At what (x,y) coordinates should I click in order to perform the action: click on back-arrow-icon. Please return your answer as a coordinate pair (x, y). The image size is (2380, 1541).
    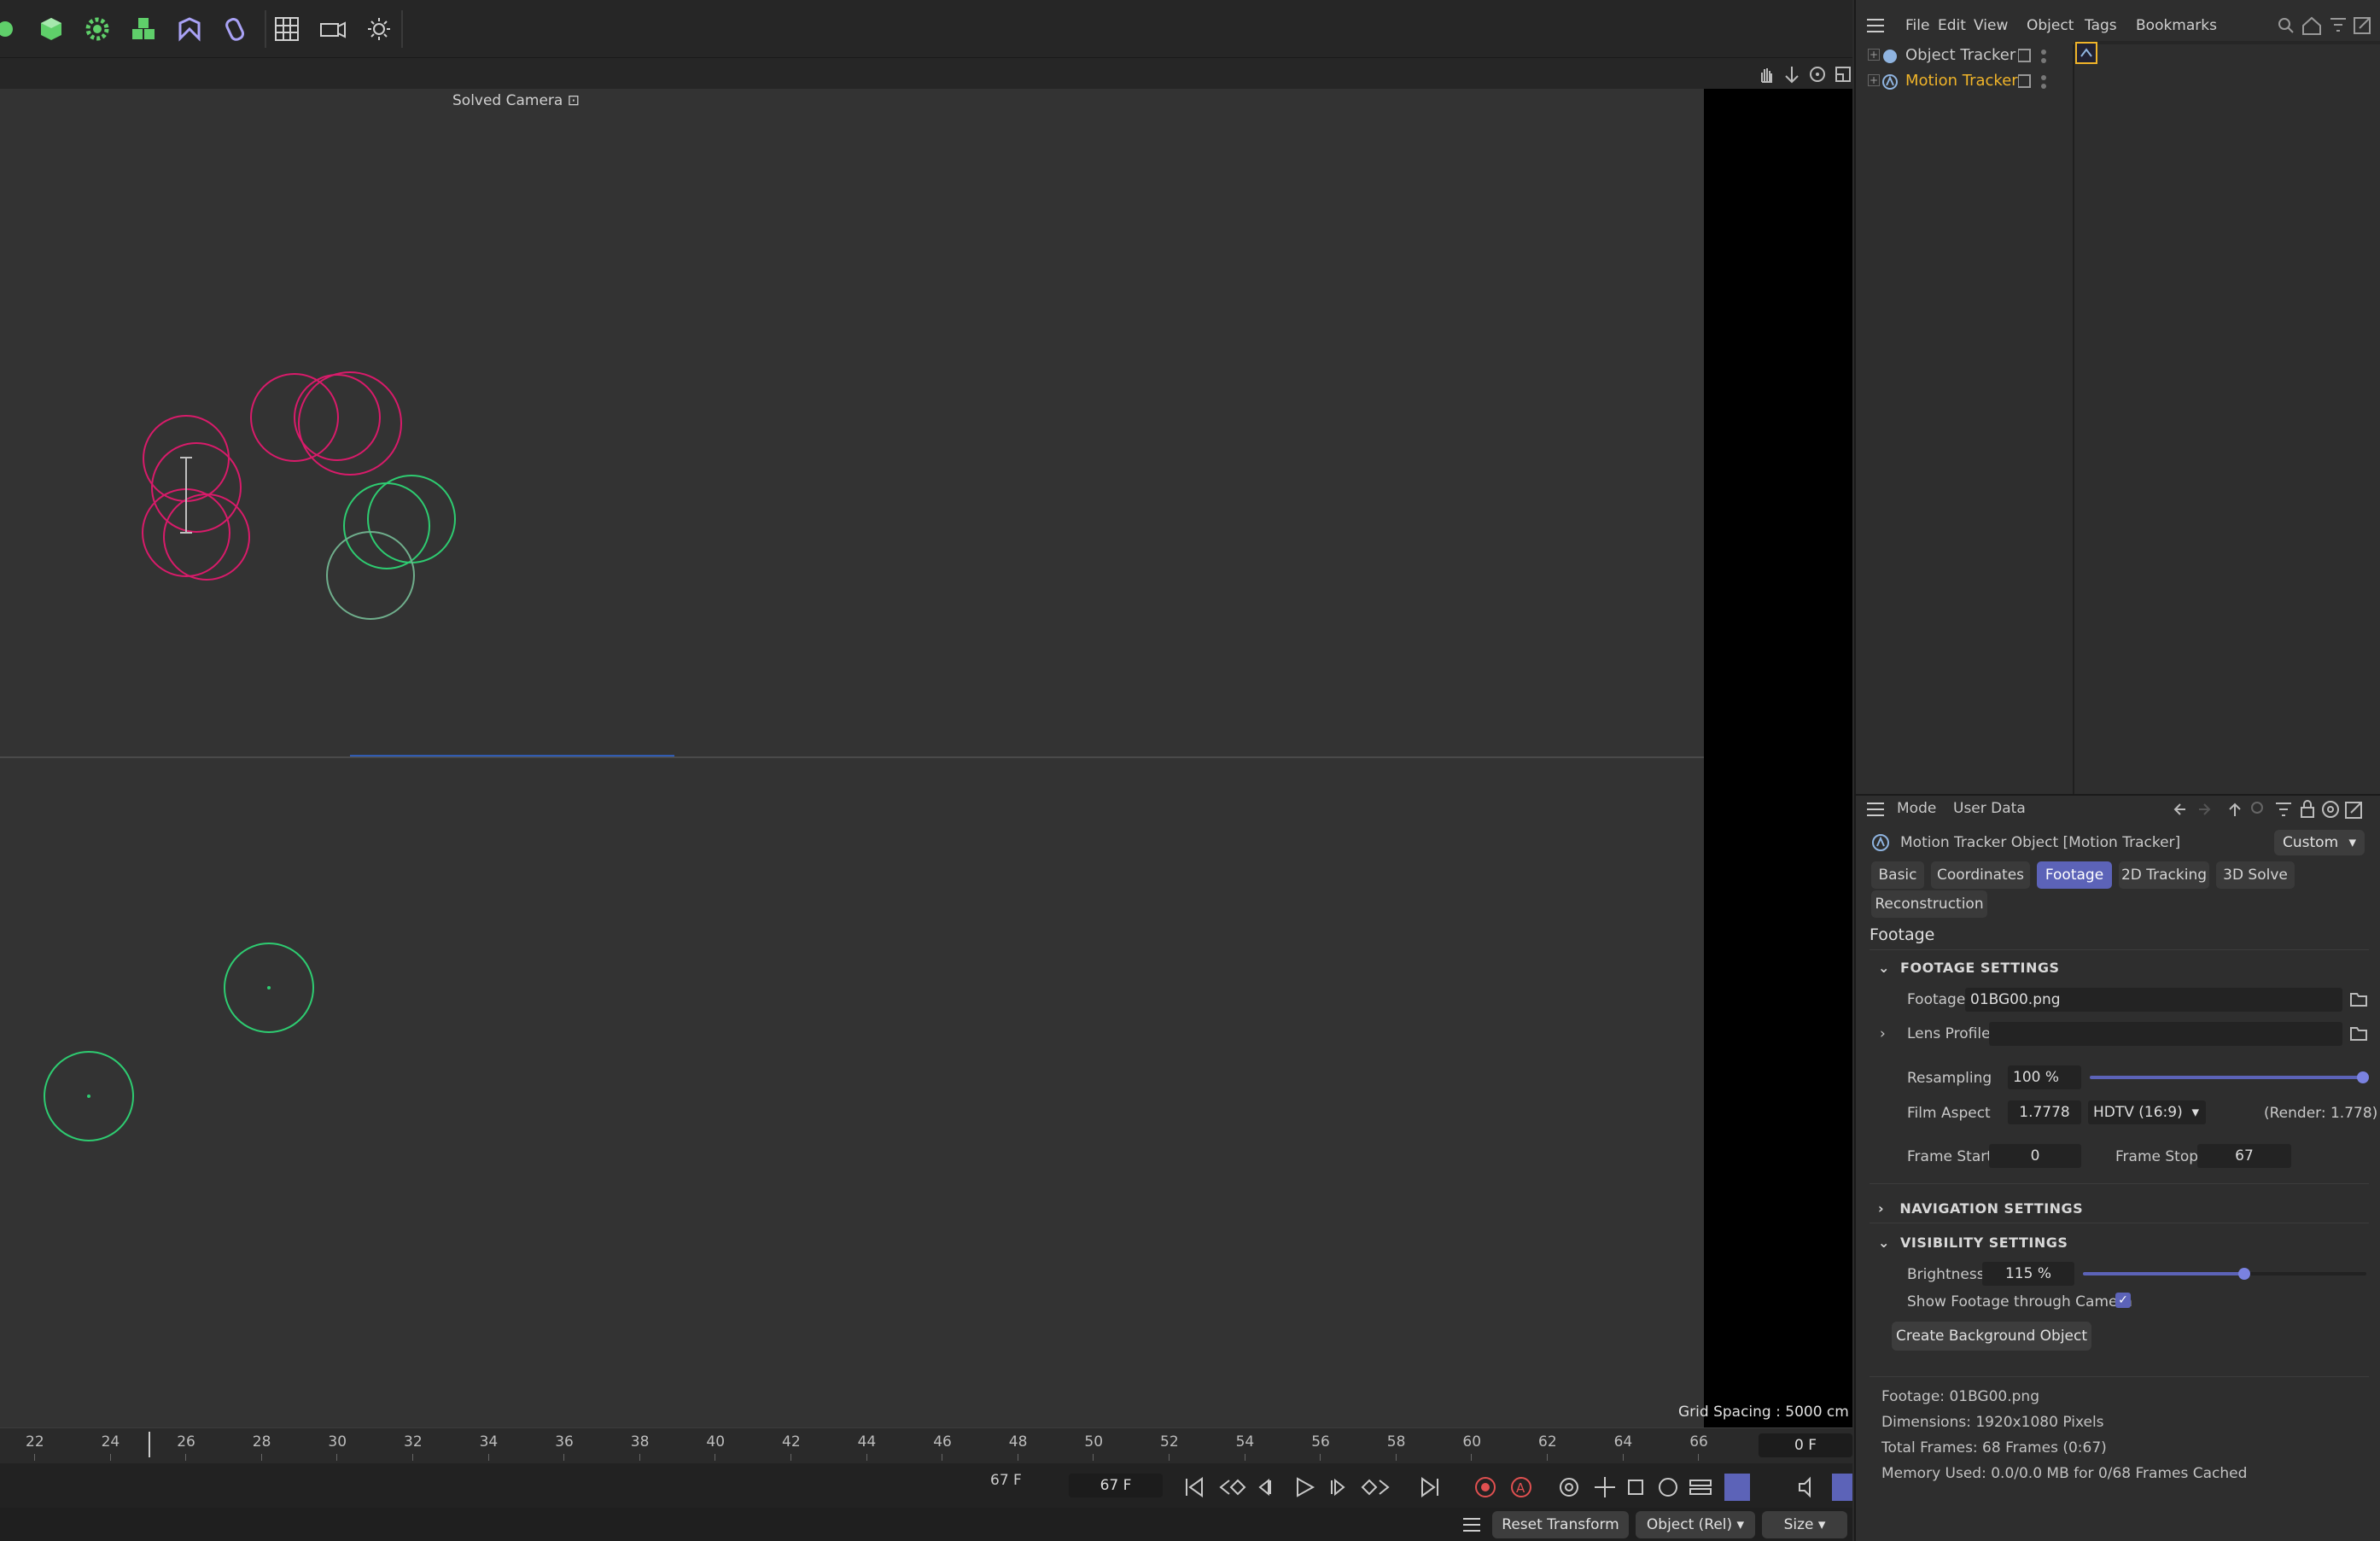
    Looking at the image, I should click on (2179, 809).